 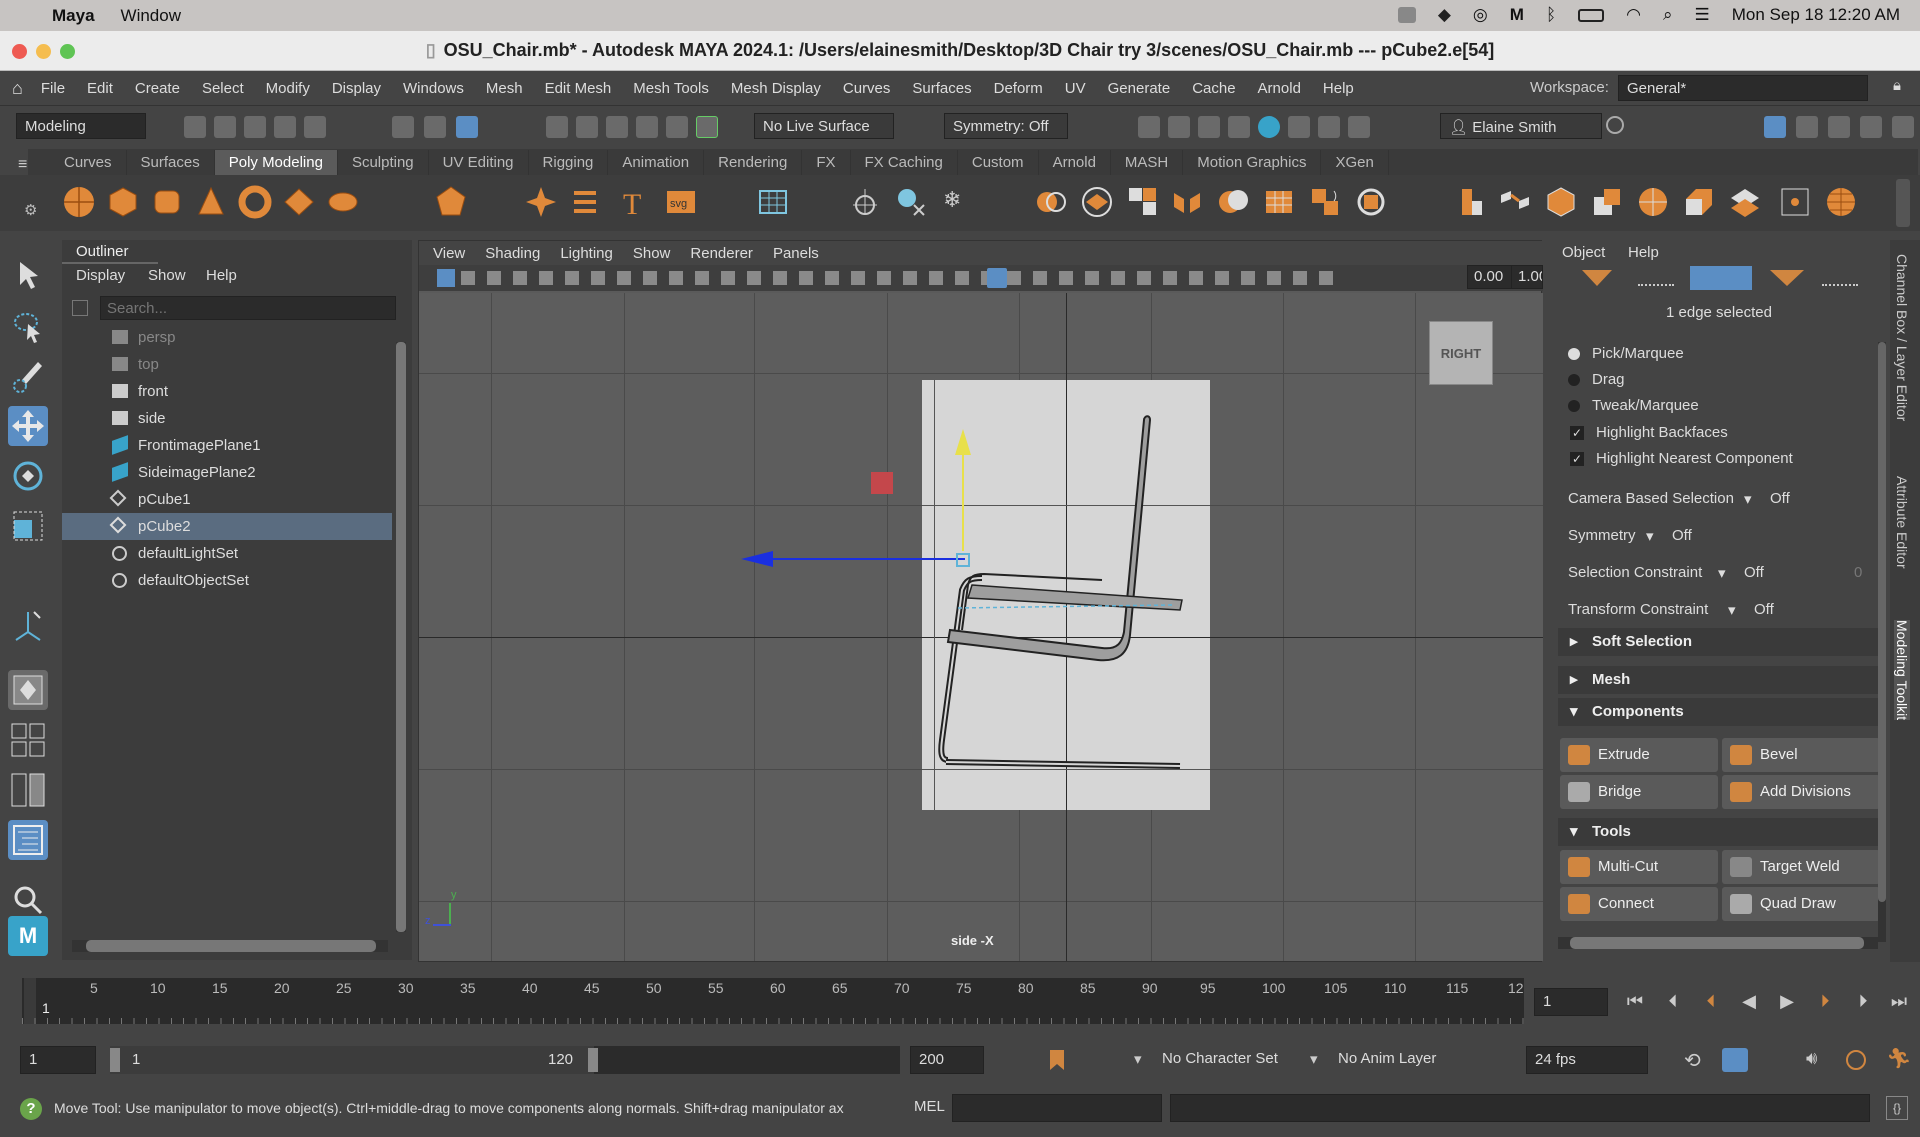 What do you see at coordinates (867, 88) in the screenshot?
I see `menu-curves: Curves` at bounding box center [867, 88].